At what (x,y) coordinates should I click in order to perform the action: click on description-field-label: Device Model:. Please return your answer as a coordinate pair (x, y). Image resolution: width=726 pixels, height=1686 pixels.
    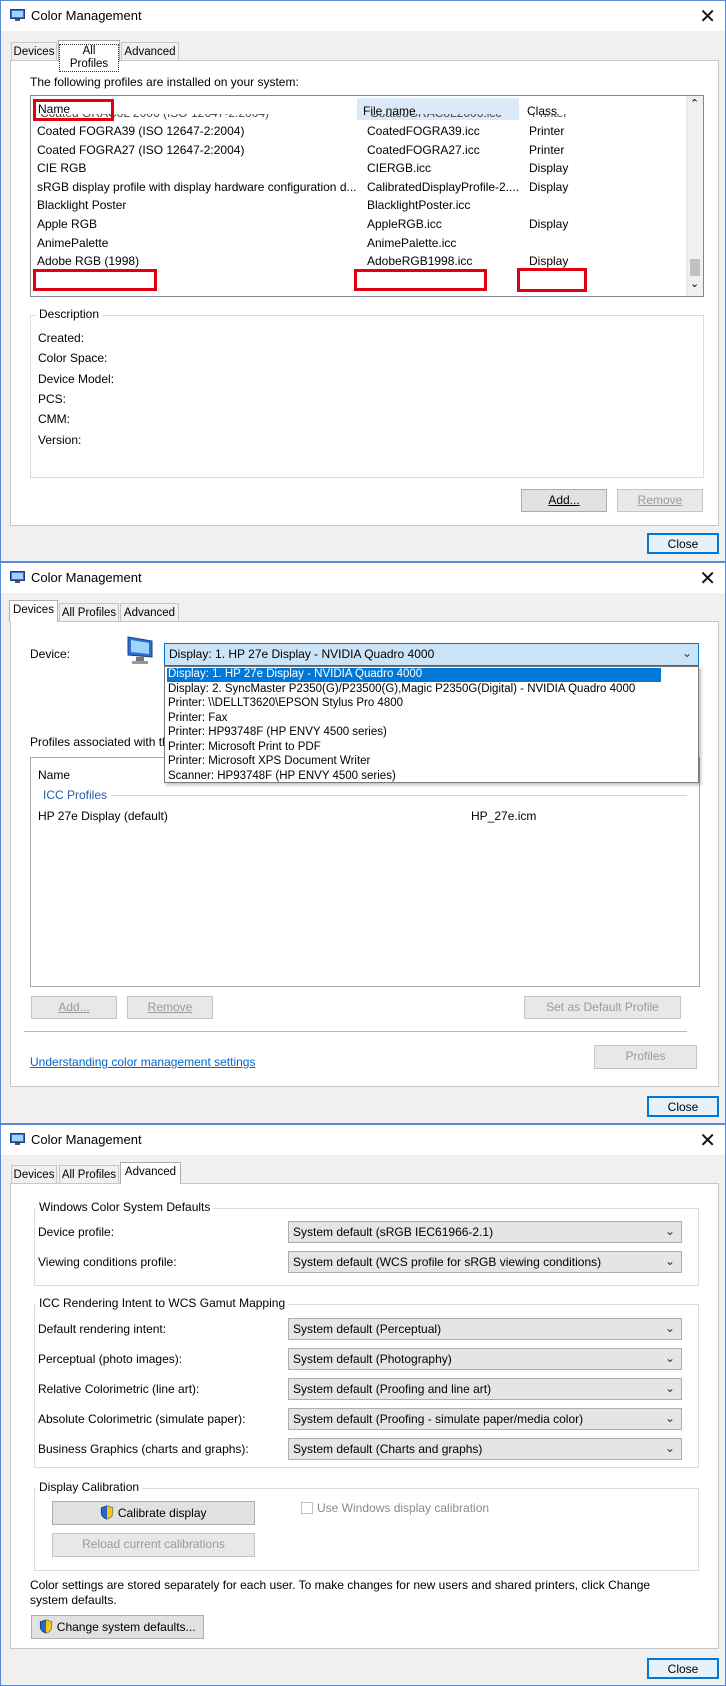
    Looking at the image, I should click on (76, 378).